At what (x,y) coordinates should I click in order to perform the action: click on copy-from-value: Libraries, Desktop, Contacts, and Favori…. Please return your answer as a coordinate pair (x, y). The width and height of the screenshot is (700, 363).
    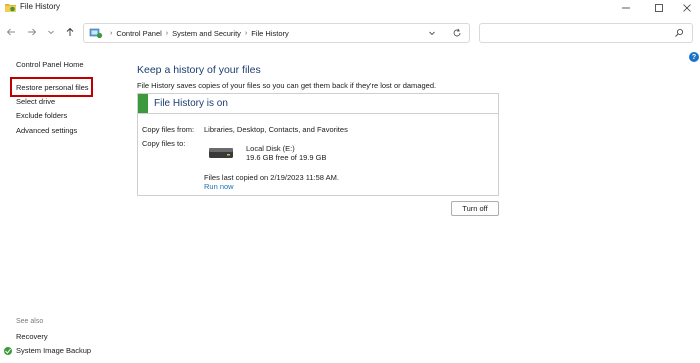
    Looking at the image, I should click on (276, 129).